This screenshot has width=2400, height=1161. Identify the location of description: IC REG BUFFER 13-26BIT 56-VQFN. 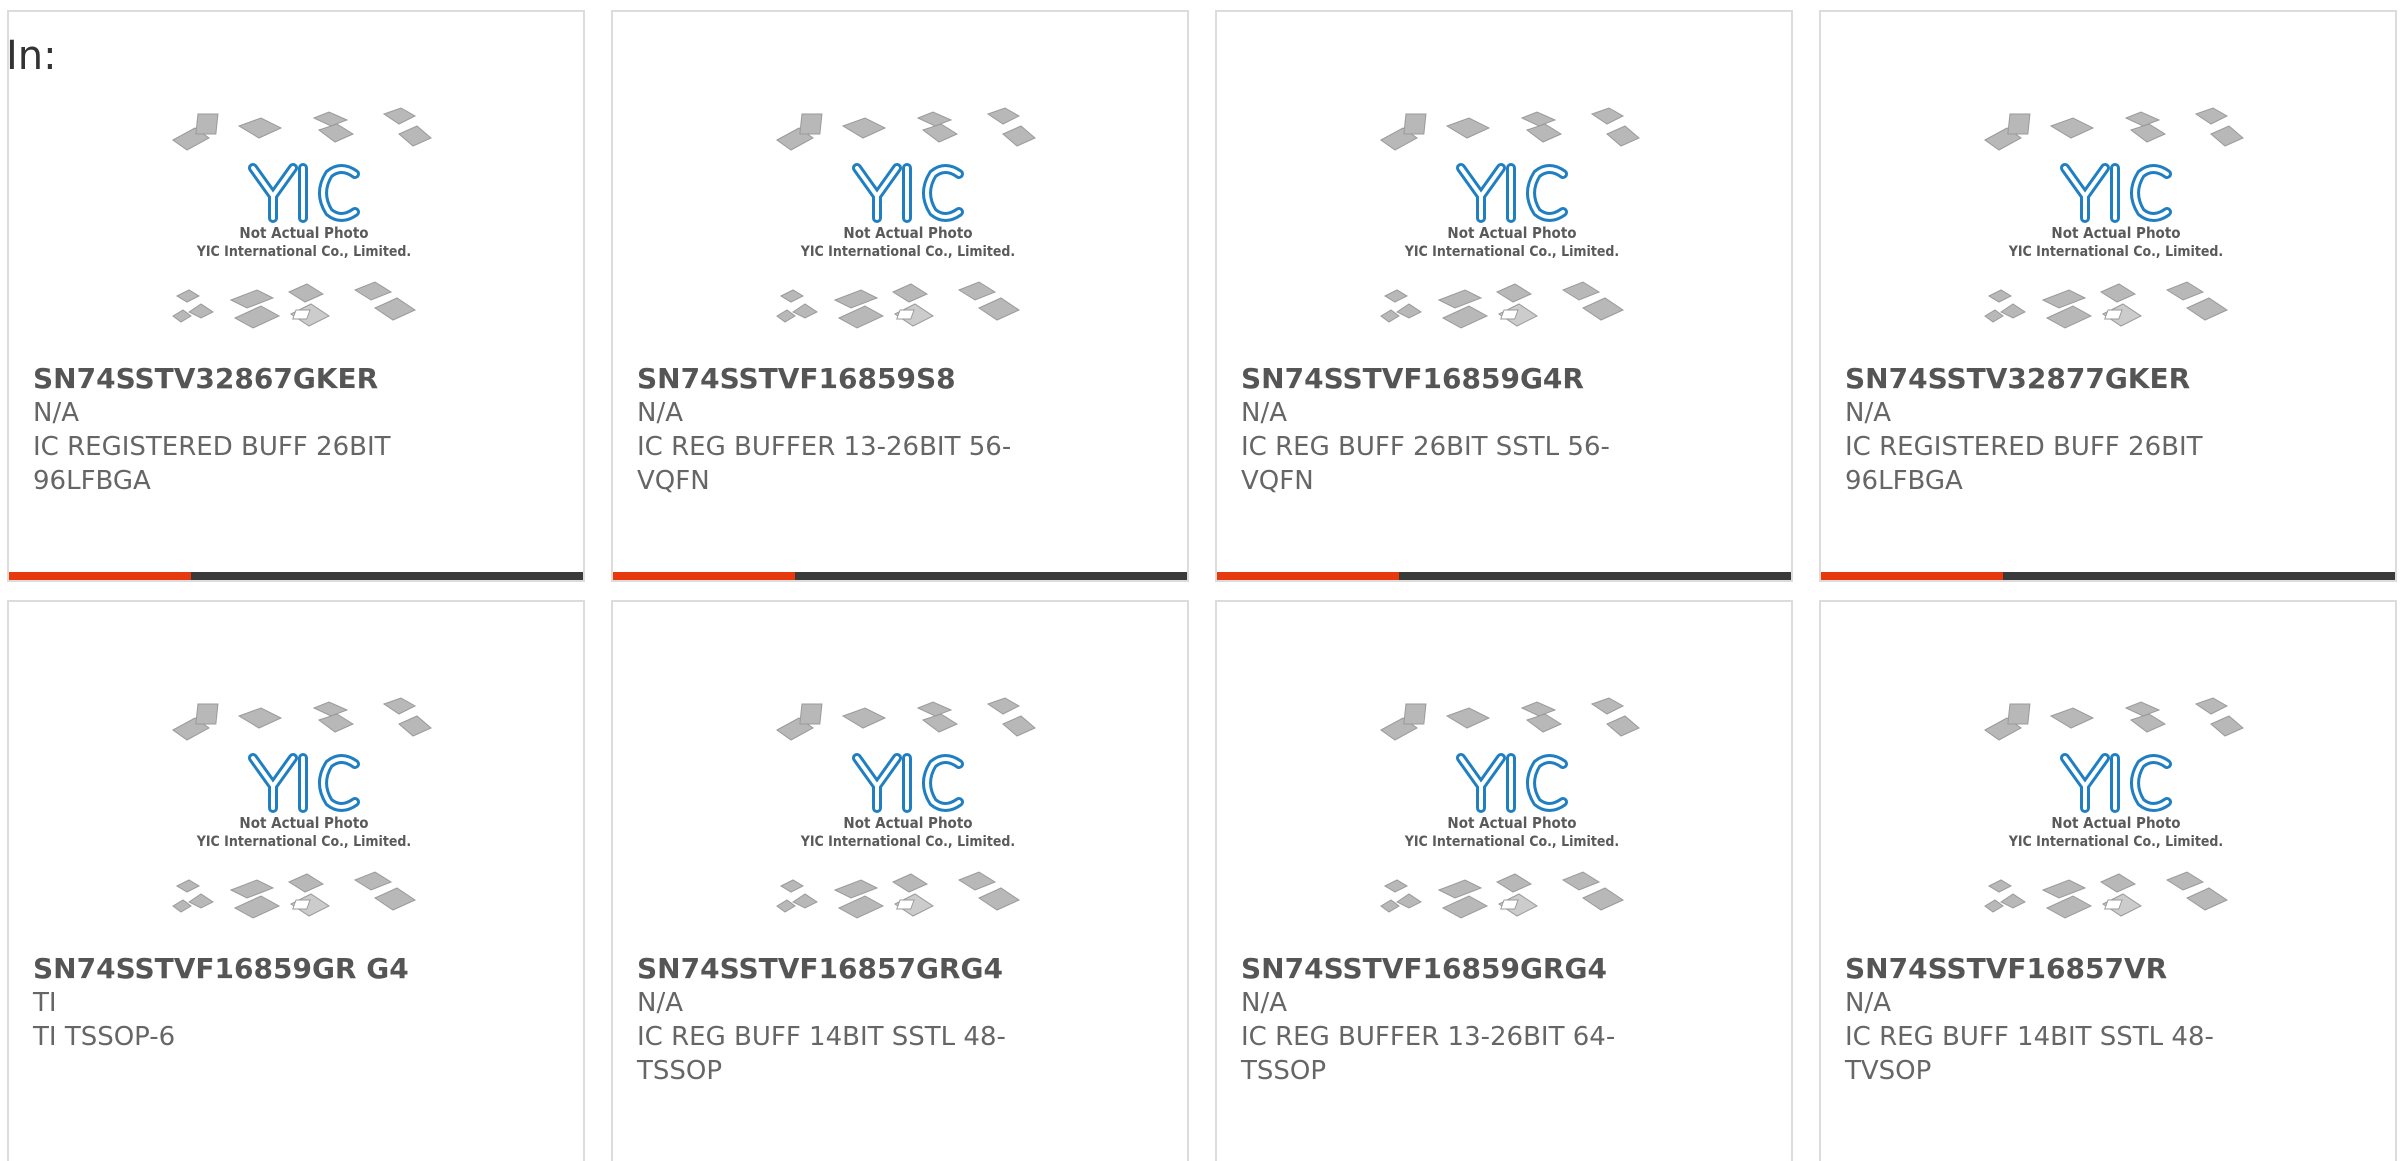
(824, 464).